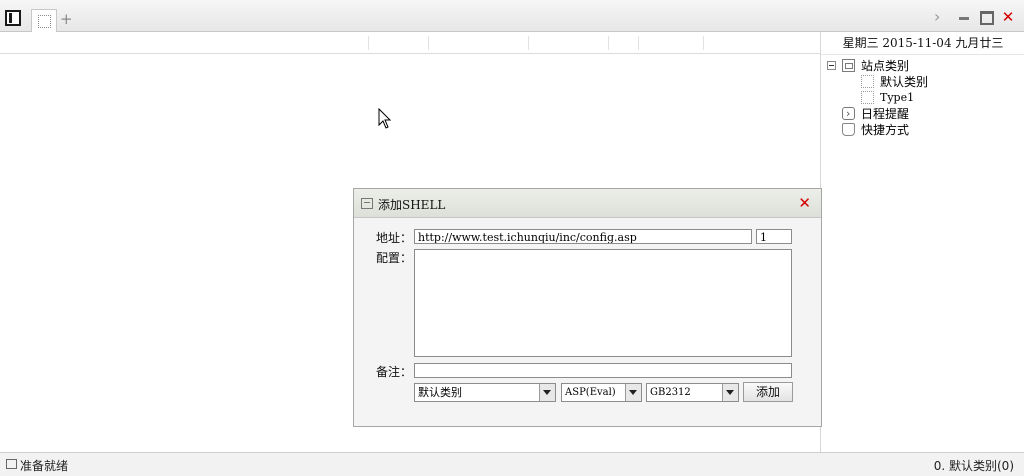  Describe the element at coordinates (670, 392) in the screenshot. I see `encoding-value: GB2312` at that location.